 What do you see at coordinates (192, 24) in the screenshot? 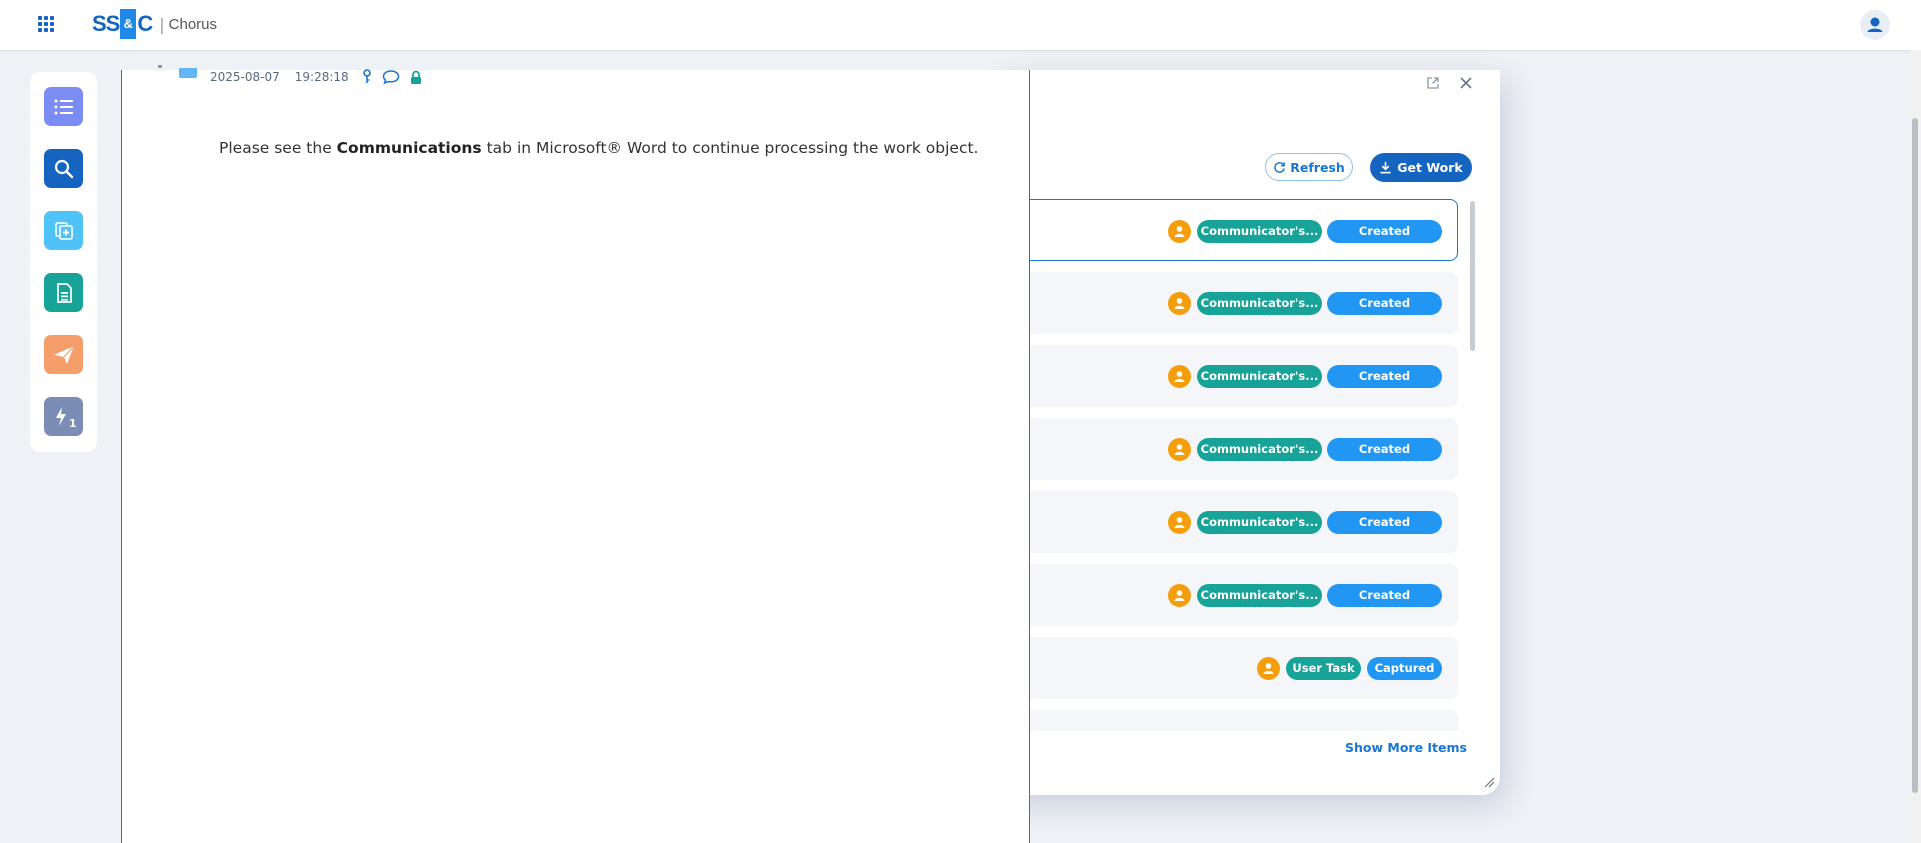
I see `app-name: Chorus` at bounding box center [192, 24].